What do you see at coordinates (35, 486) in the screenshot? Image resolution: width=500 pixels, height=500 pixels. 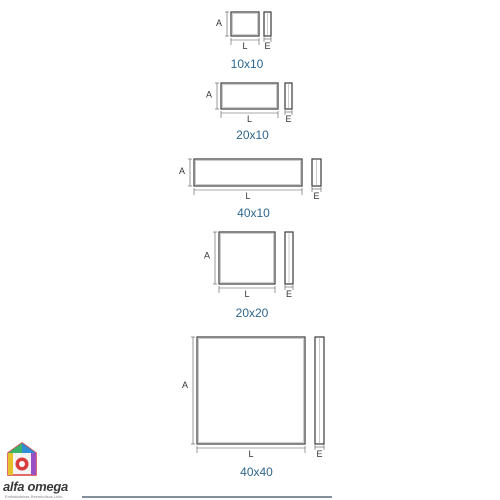 I see `logo-name: alfa omega` at bounding box center [35, 486].